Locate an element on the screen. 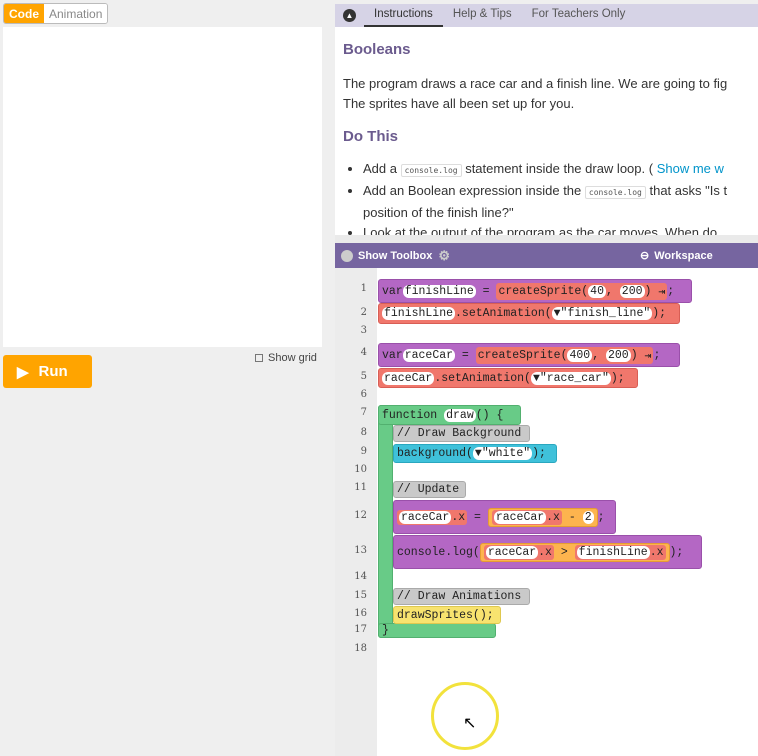 Image resolution: width=758 pixels, height=756 pixels. line-number: 16 is located at coordinates (360, 613).